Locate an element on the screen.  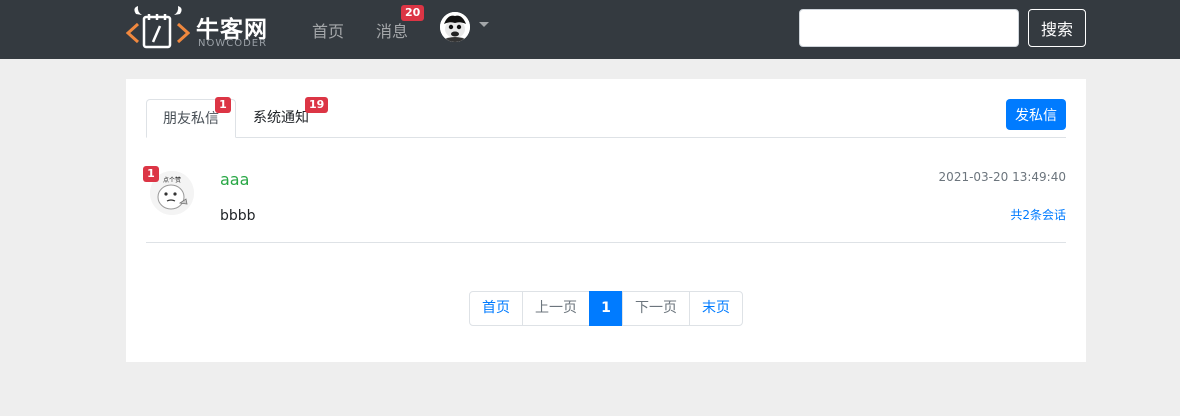
page-last-link: 末页 is located at coordinates (716, 308).